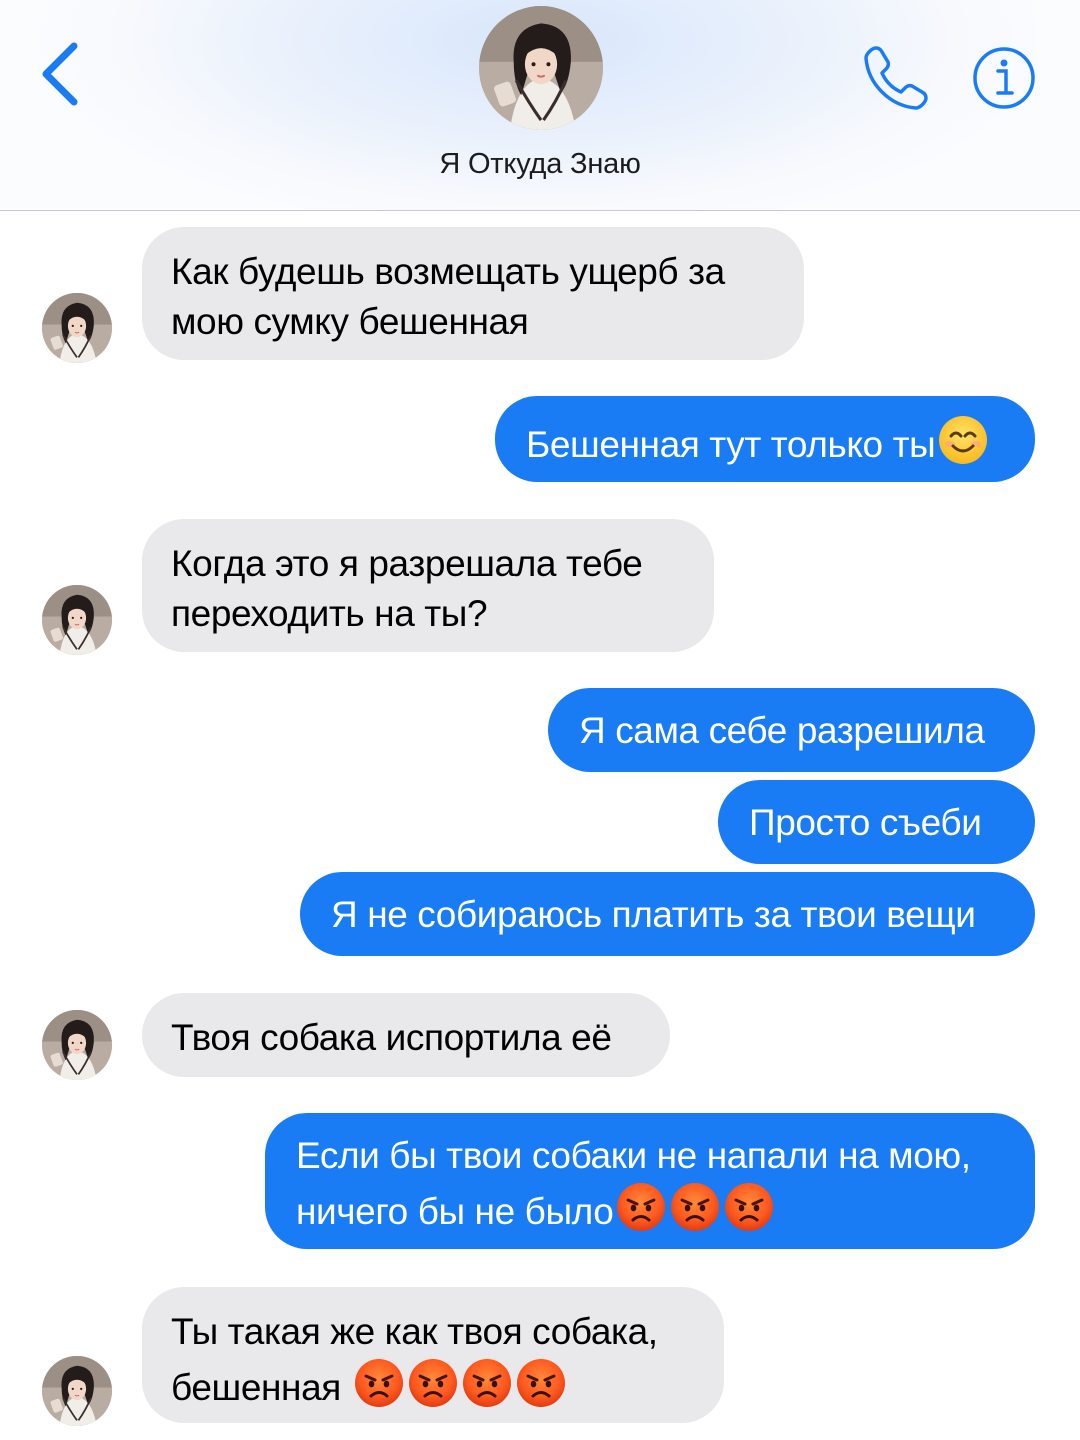  Describe the element at coordinates (633, 1155) in the screenshot. I see `message-line: Если бы твои собаки не напали на мою,` at that location.